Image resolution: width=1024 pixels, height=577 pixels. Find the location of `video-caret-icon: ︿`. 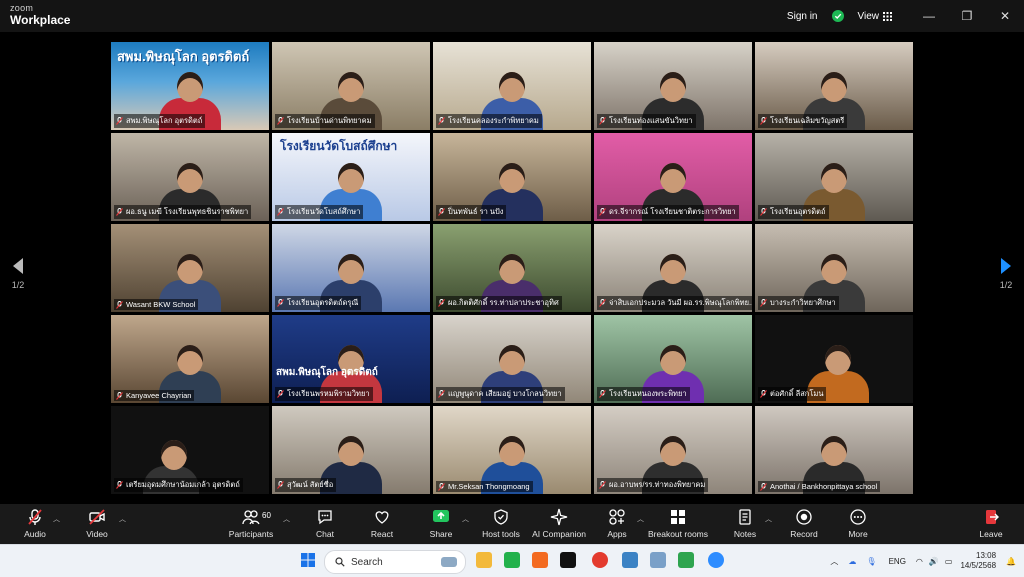

video-caret-icon: ︿ is located at coordinates (122, 519).